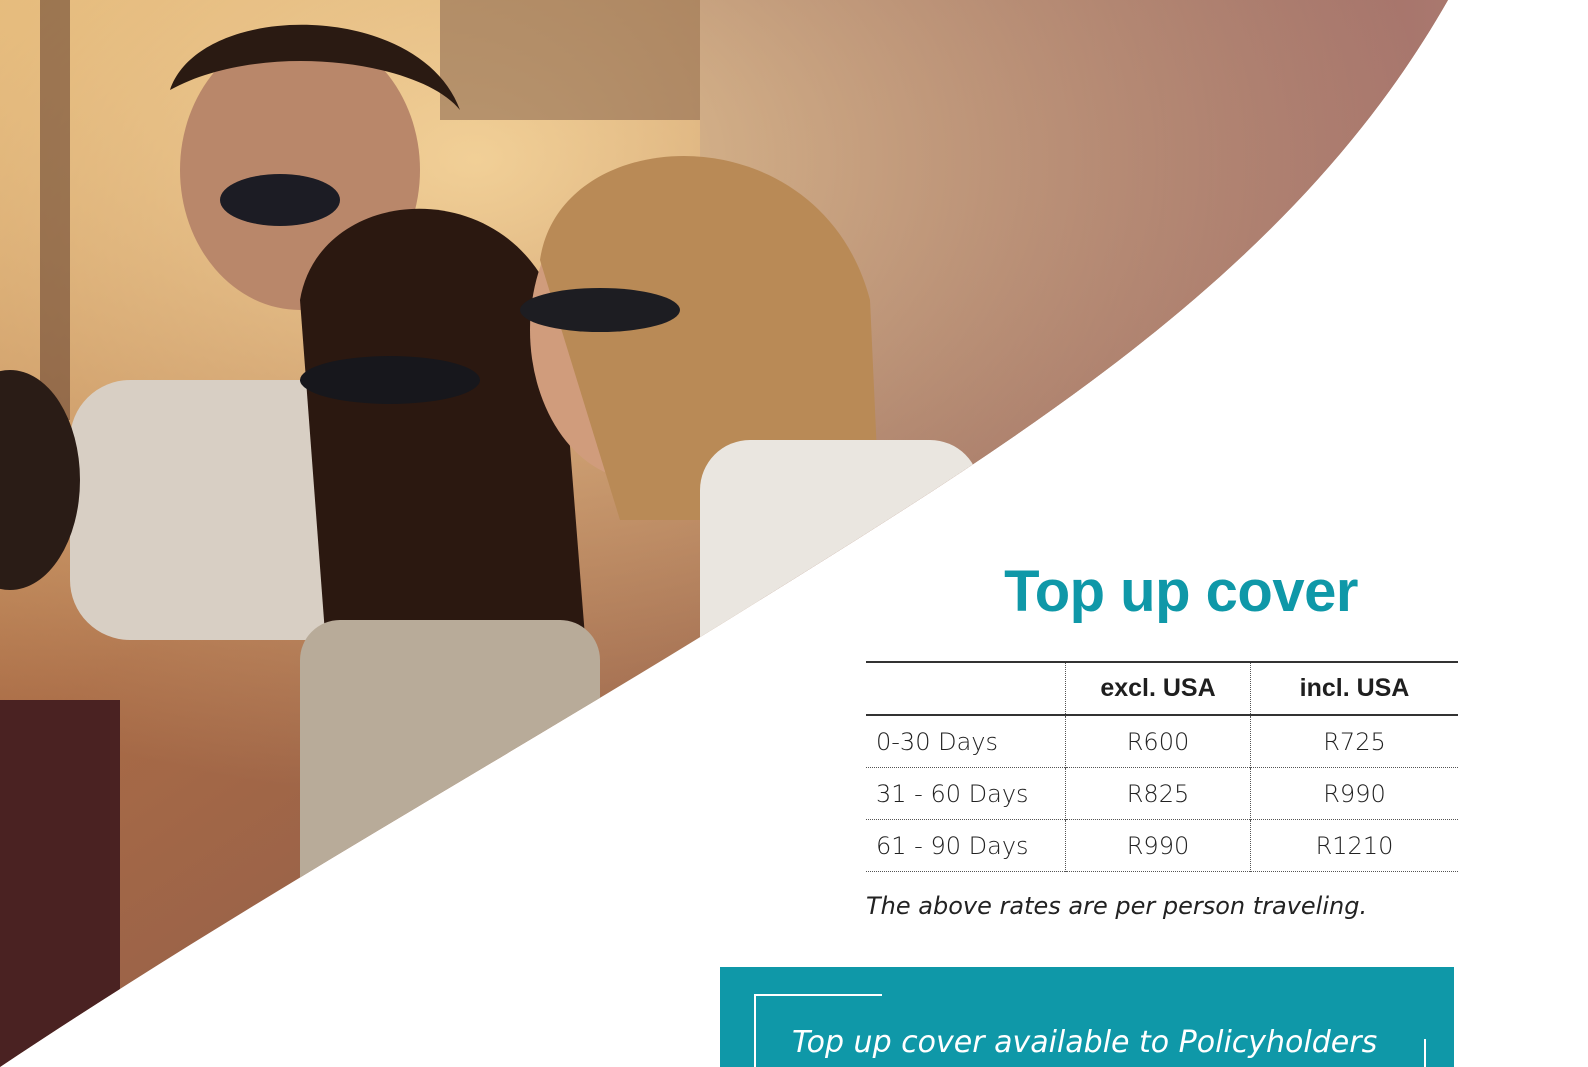 This screenshot has height=1067, width=1588. What do you see at coordinates (1354, 688) in the screenshot?
I see `header-incl-usa: incl. USA` at bounding box center [1354, 688].